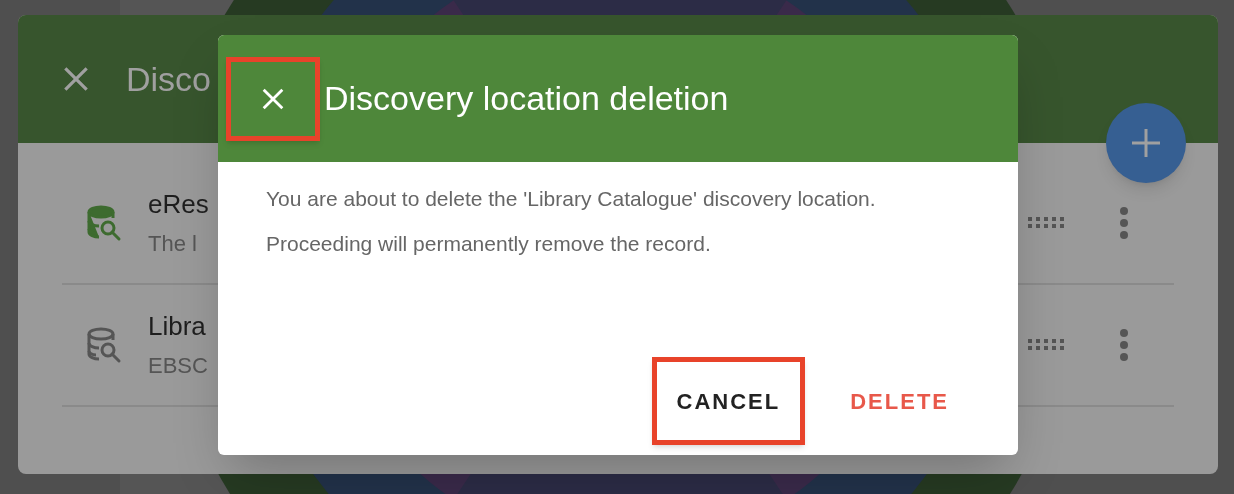 This screenshot has height=494, width=1234. I want to click on row-subtitle: EBSC, so click(178, 366).